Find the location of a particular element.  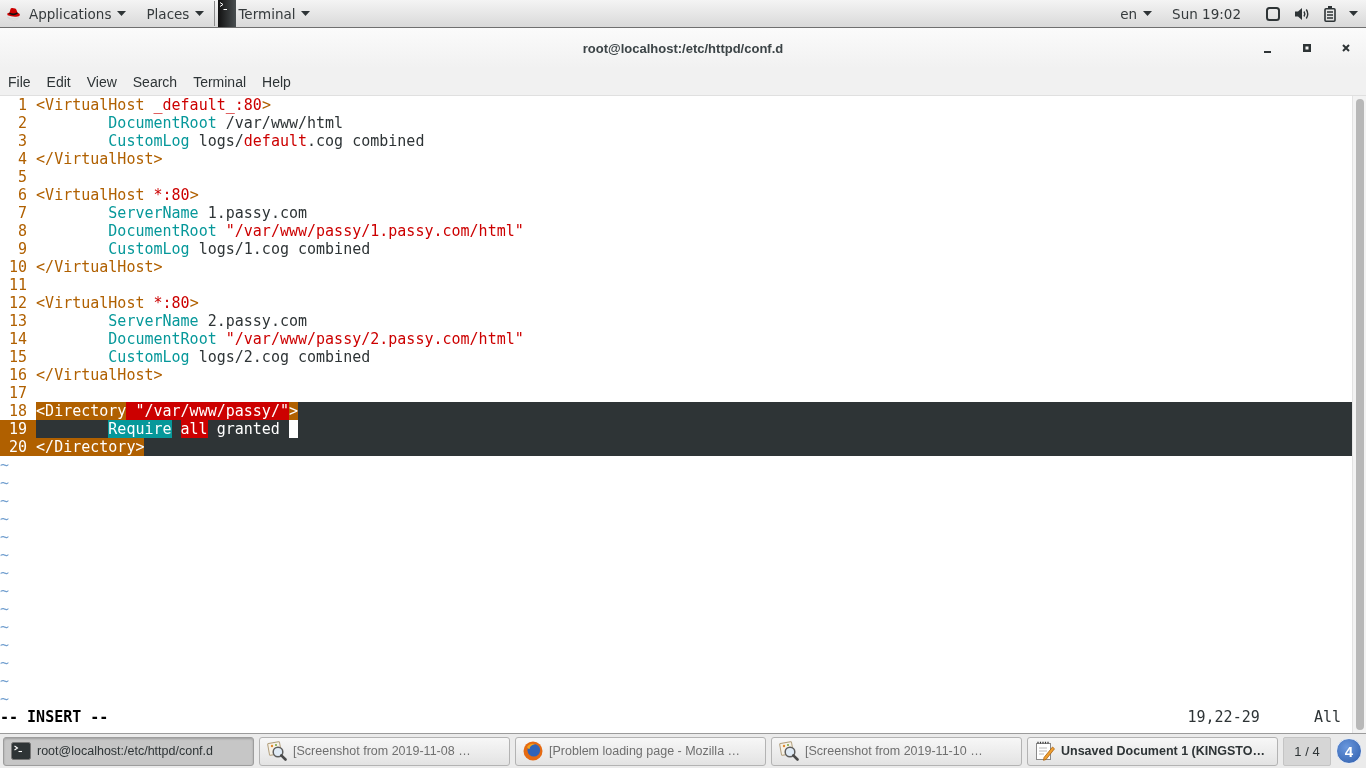

line-number: 9 is located at coordinates (23, 249).